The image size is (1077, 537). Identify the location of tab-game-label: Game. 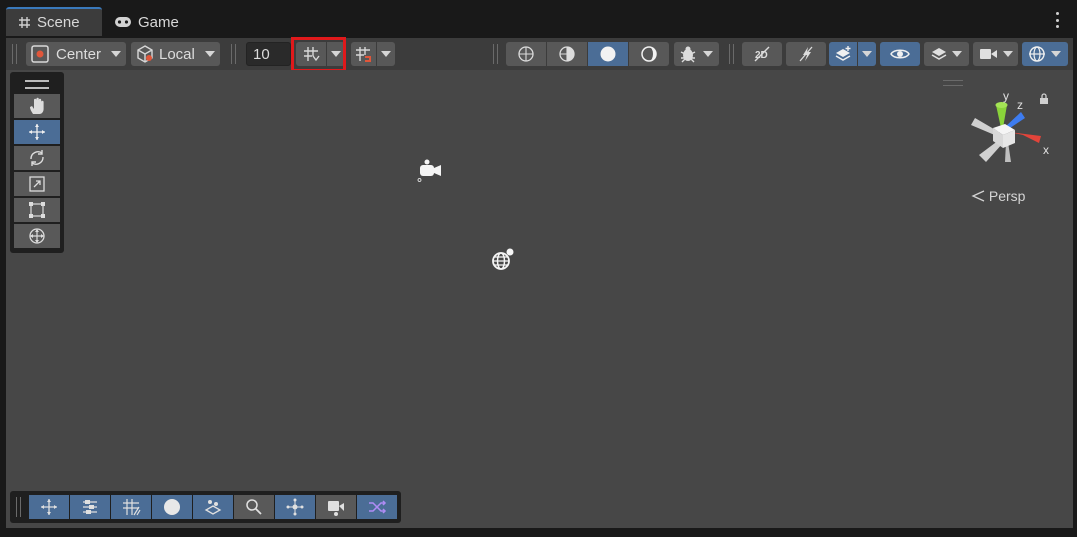
(158, 22).